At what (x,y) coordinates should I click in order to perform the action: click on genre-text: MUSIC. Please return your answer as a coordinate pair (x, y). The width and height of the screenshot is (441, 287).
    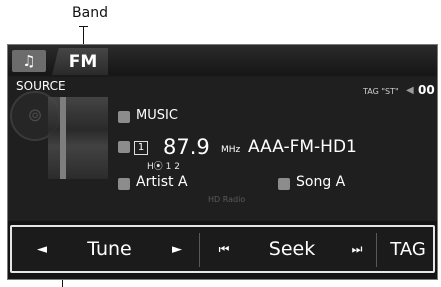
    Looking at the image, I should click on (157, 115).